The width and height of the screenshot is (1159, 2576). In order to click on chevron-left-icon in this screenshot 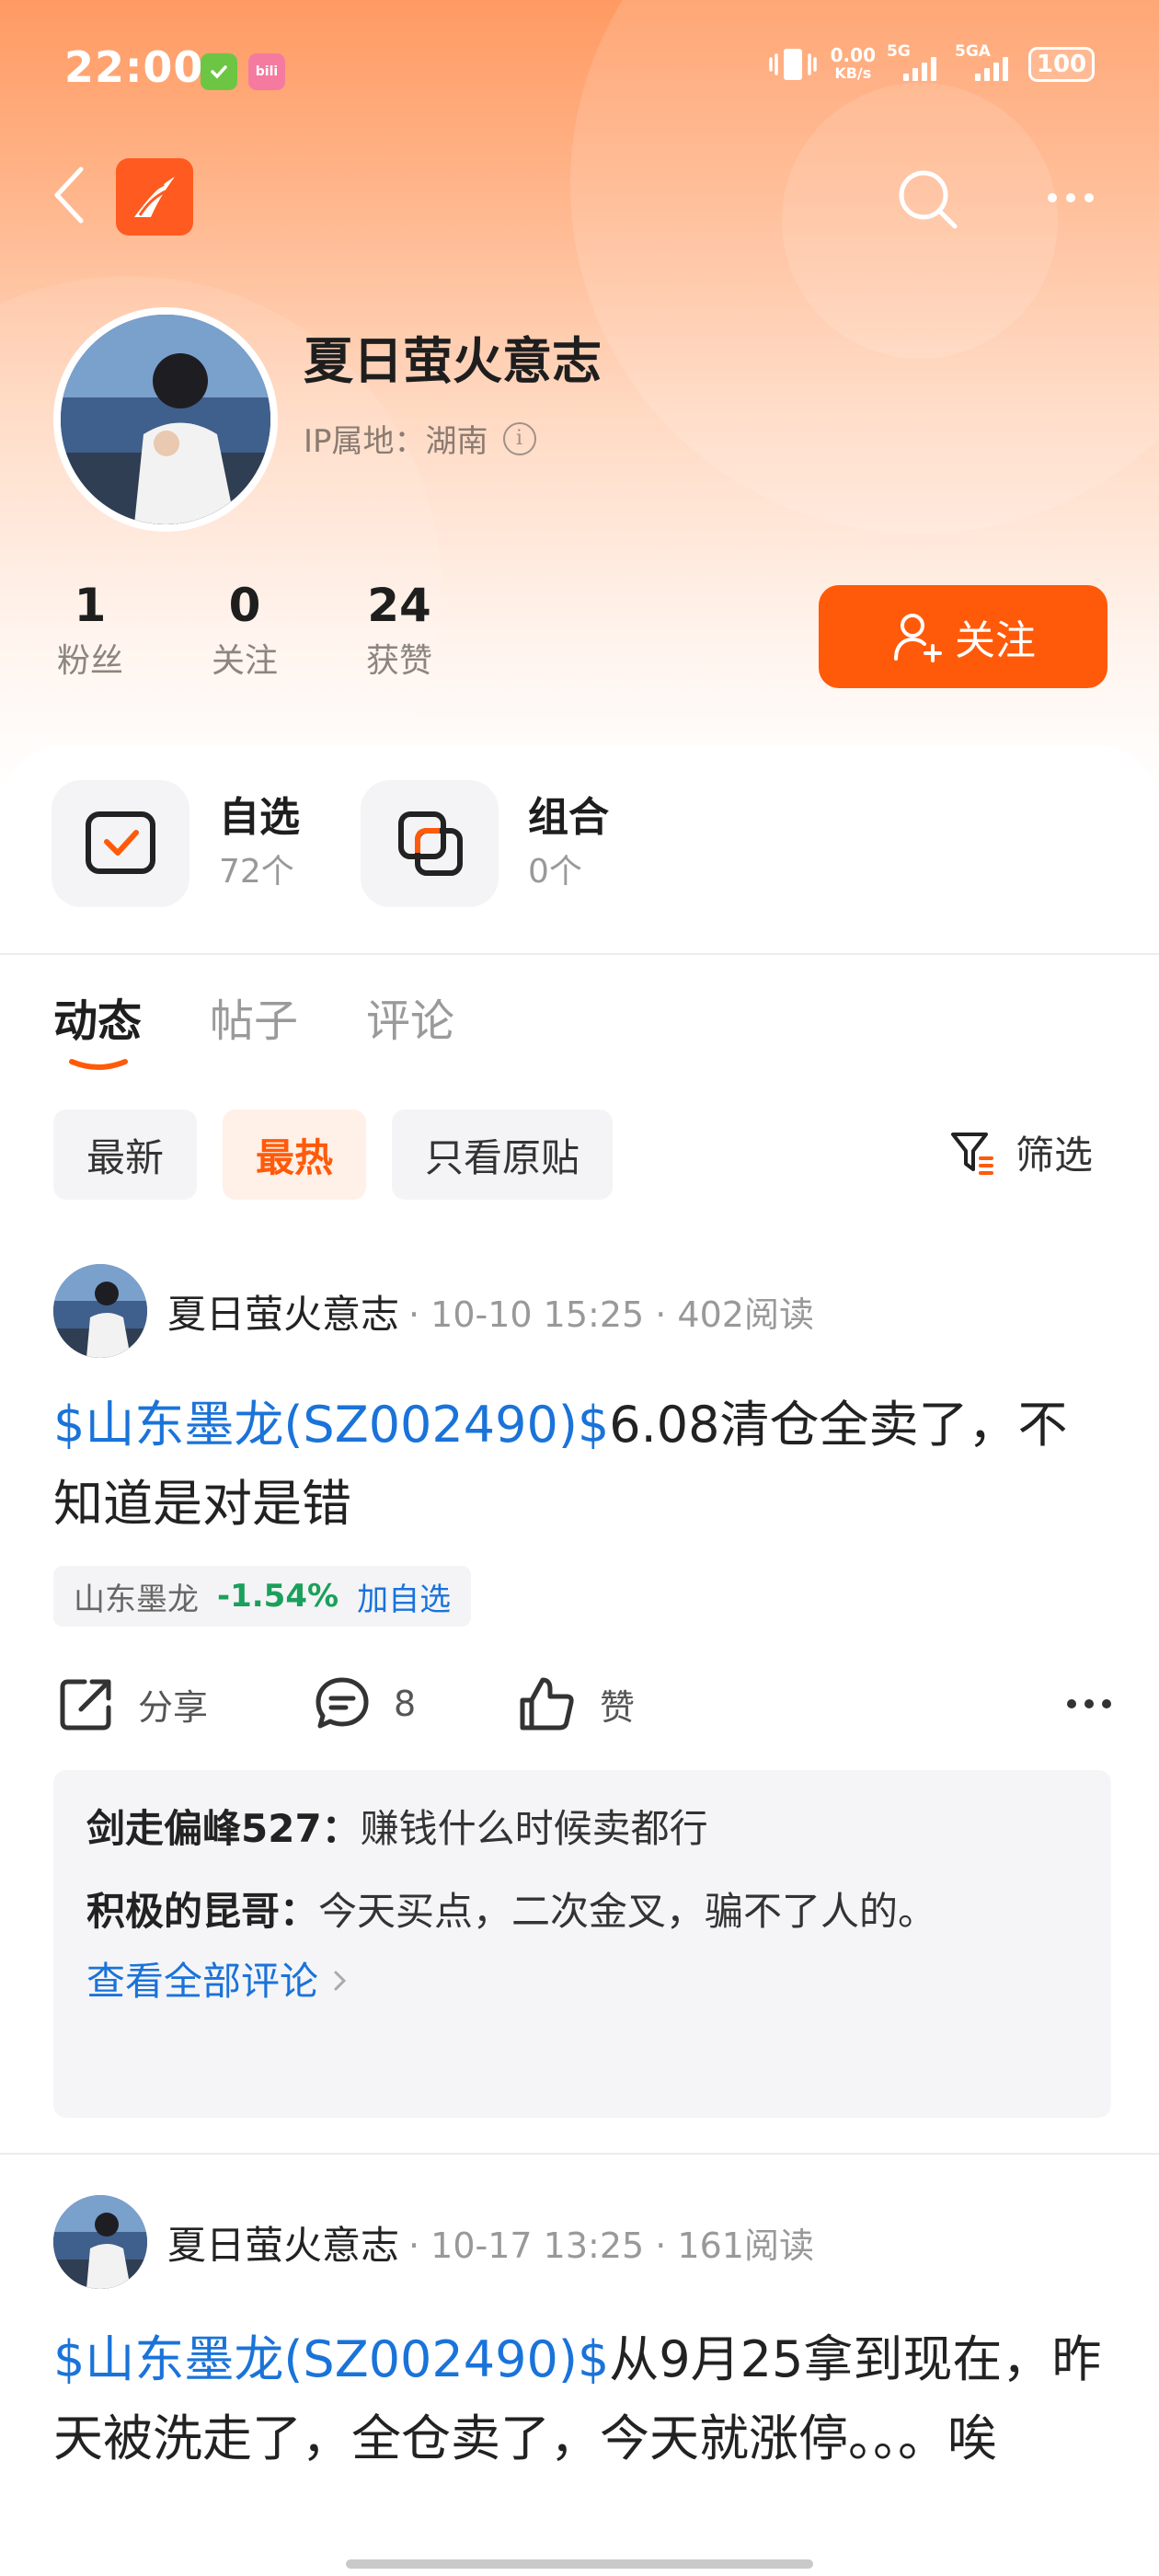, I will do `click(69, 195)`.